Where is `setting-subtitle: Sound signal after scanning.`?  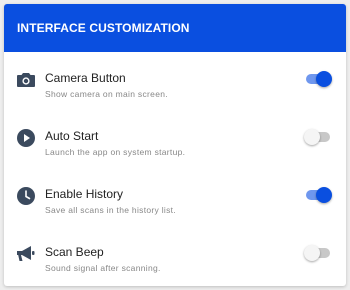 setting-subtitle: Sound signal after scanning. is located at coordinates (103, 268).